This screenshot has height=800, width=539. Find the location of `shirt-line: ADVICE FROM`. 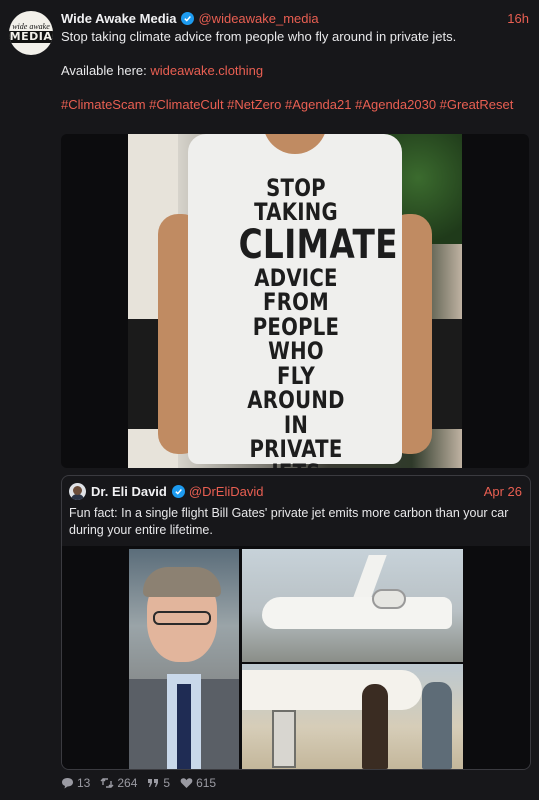

shirt-line: ADVICE FROM is located at coordinates (296, 290).